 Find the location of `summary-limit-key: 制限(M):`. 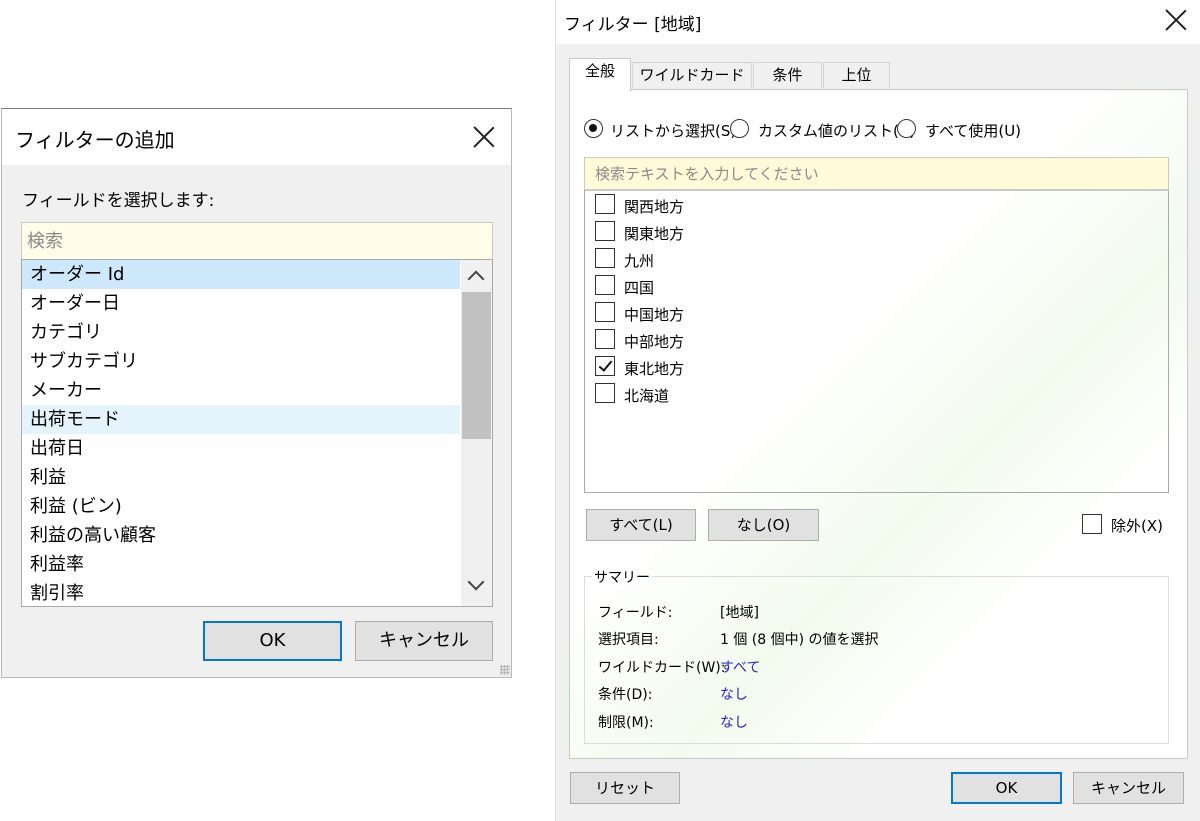

summary-limit-key: 制限(M): is located at coordinates (626, 723).